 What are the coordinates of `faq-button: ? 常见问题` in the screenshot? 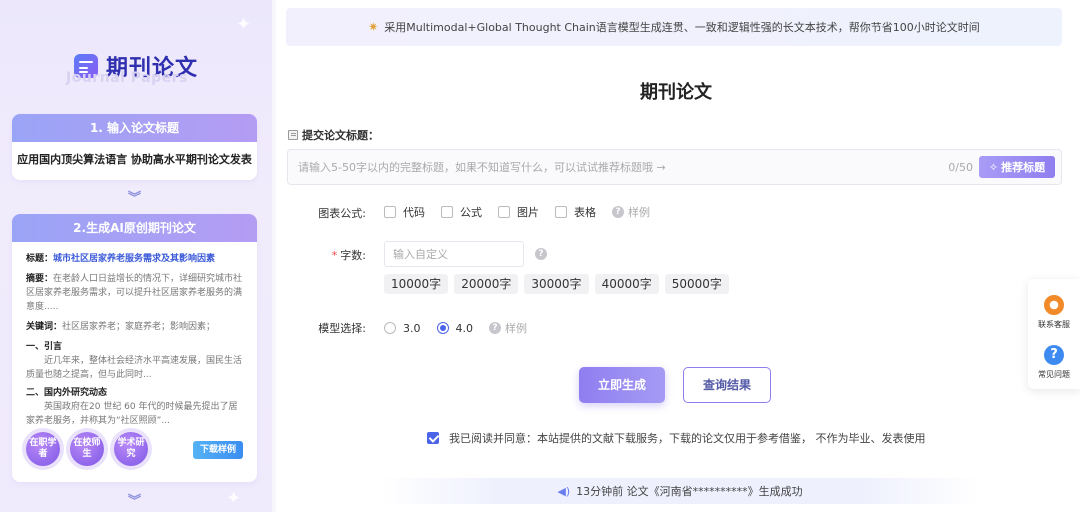 It's located at (1054, 362).